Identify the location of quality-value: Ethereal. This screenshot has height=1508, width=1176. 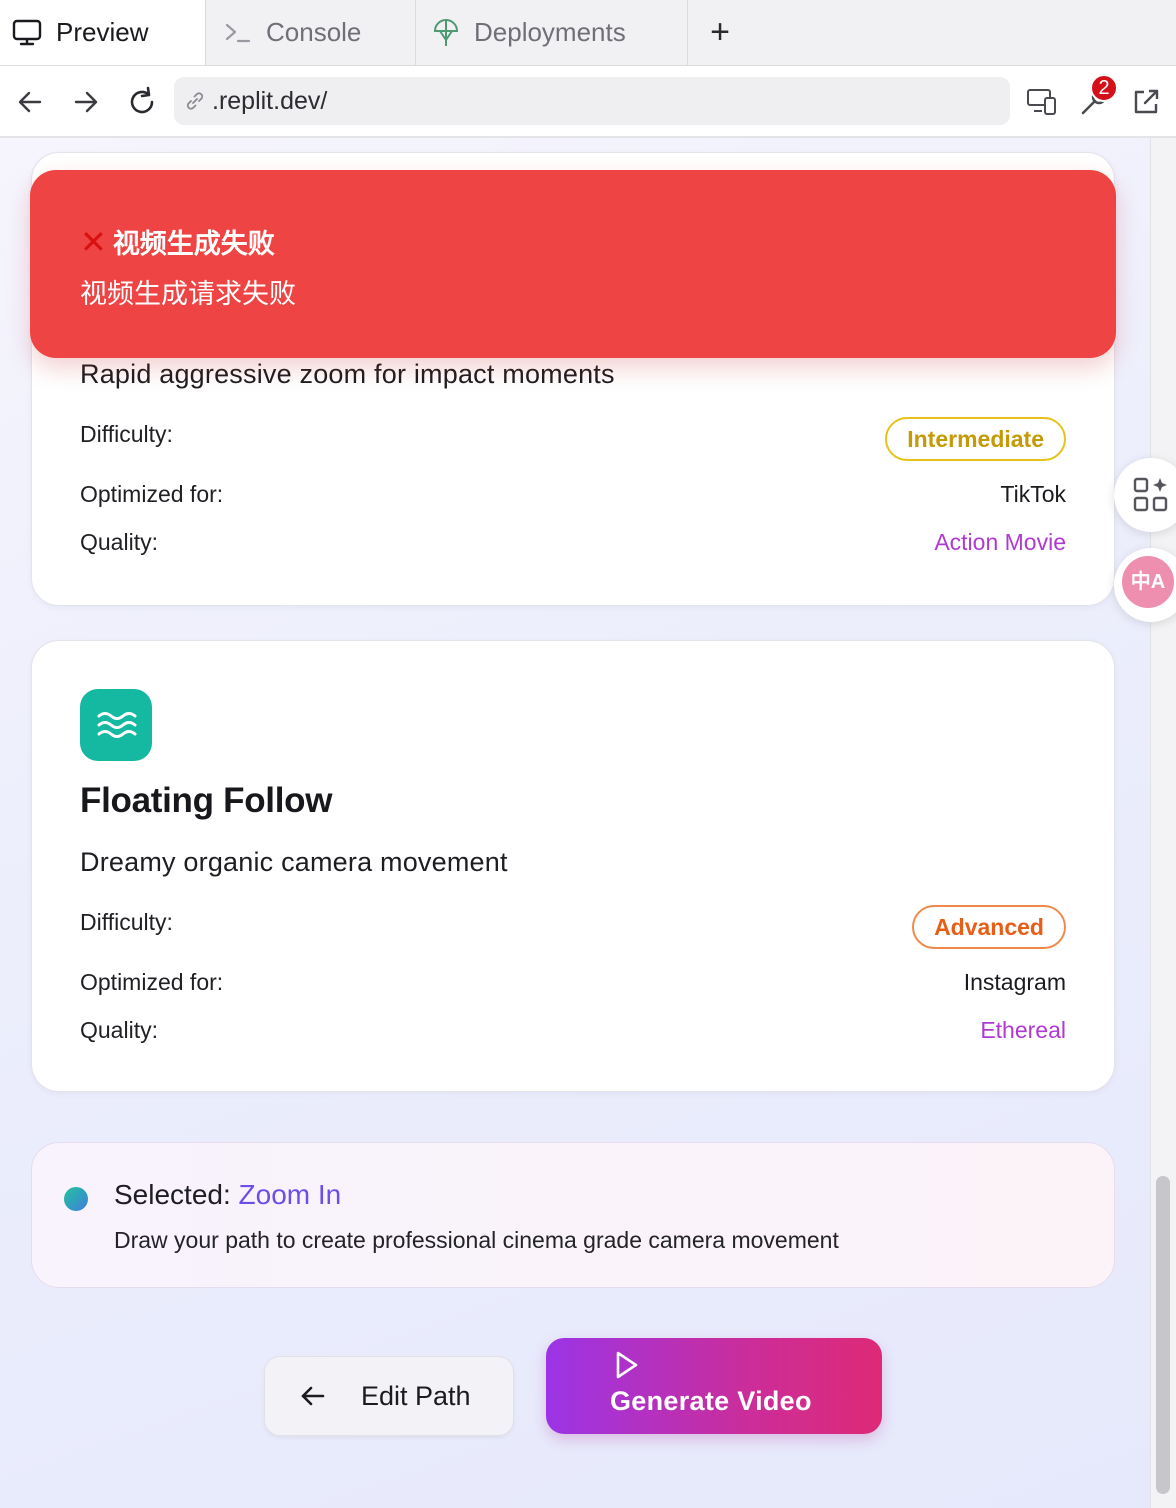
(1023, 1030).